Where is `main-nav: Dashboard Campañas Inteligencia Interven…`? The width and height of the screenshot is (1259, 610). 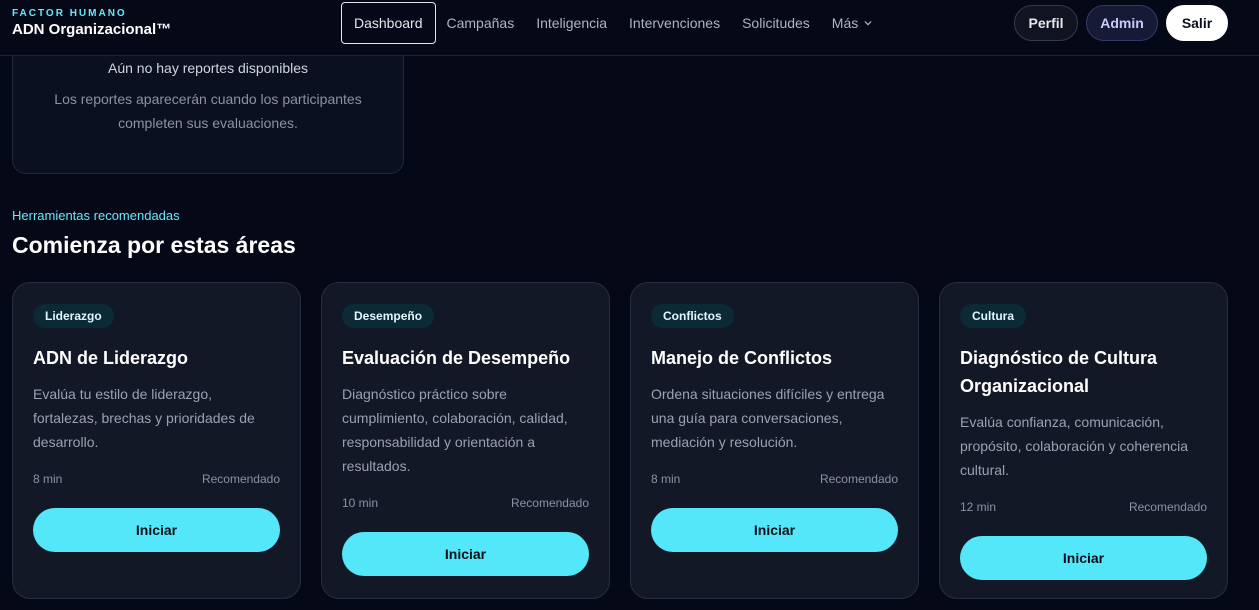 main-nav: Dashboard Campañas Inteligencia Interven… is located at coordinates (612, 23).